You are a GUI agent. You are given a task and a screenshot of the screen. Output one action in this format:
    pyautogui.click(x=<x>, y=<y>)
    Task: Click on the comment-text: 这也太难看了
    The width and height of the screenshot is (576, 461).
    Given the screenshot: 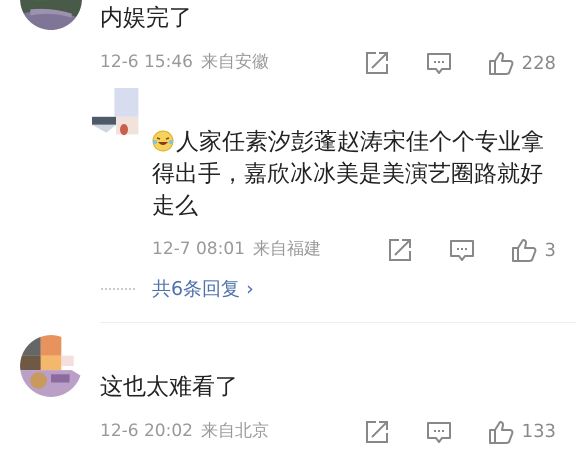 What is the action you would take?
    pyautogui.click(x=169, y=387)
    